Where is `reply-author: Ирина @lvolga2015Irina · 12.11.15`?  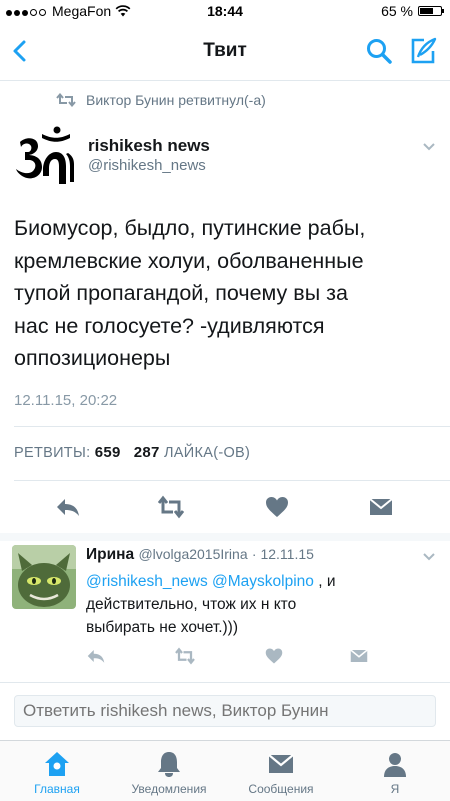 reply-author: Ирина @lvolga2015Irina · 12.11.15 is located at coordinates (200, 555).